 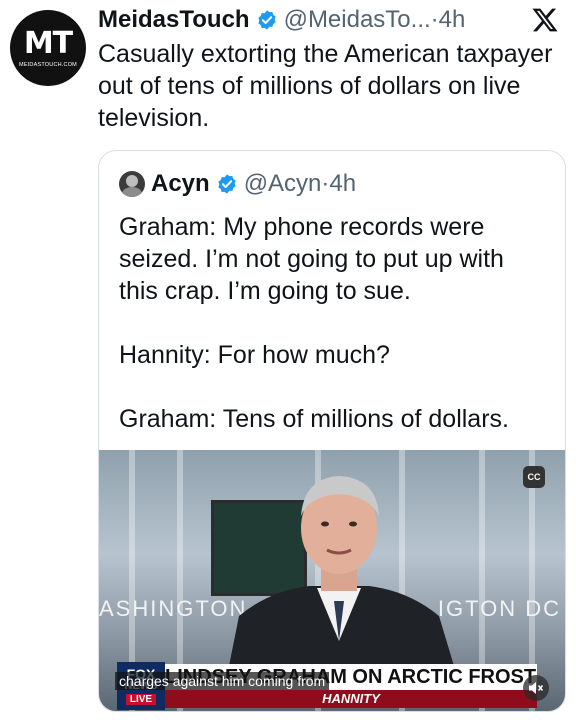 What do you see at coordinates (132, 184) in the screenshot?
I see `quoted-author-avatar` at bounding box center [132, 184].